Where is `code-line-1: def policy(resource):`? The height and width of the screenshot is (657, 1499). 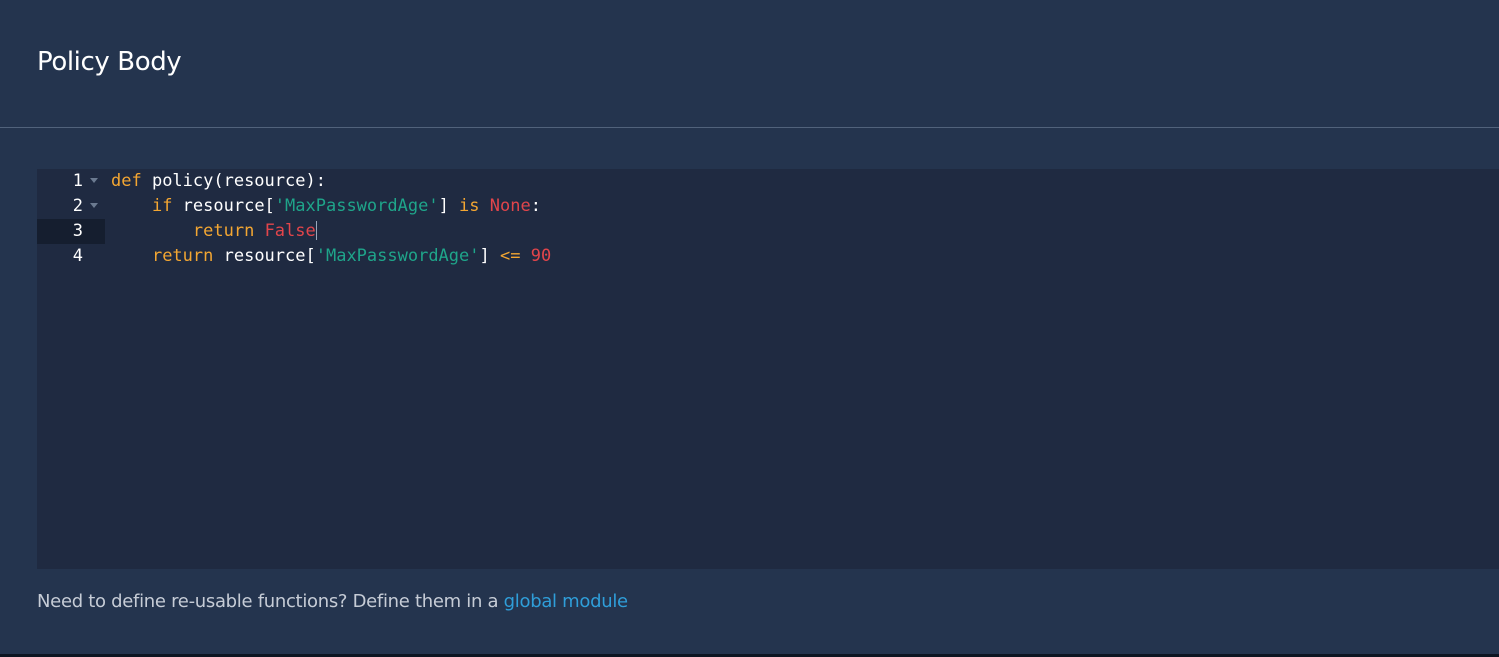
code-line-1: def policy(resource): is located at coordinates (805, 181).